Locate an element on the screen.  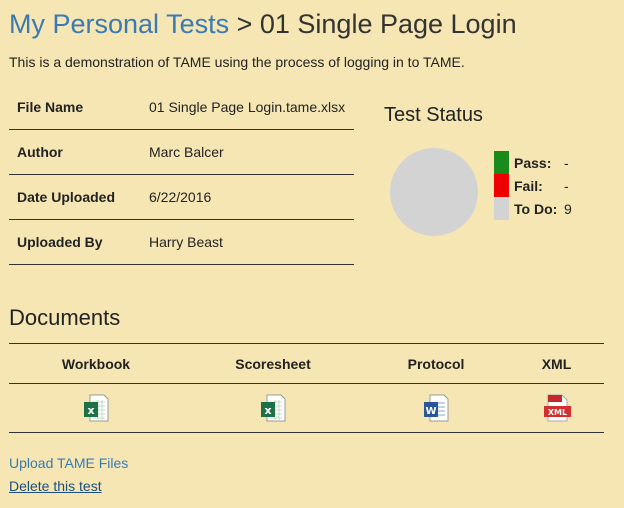
workbook-cell: x is located at coordinates (96, 408).